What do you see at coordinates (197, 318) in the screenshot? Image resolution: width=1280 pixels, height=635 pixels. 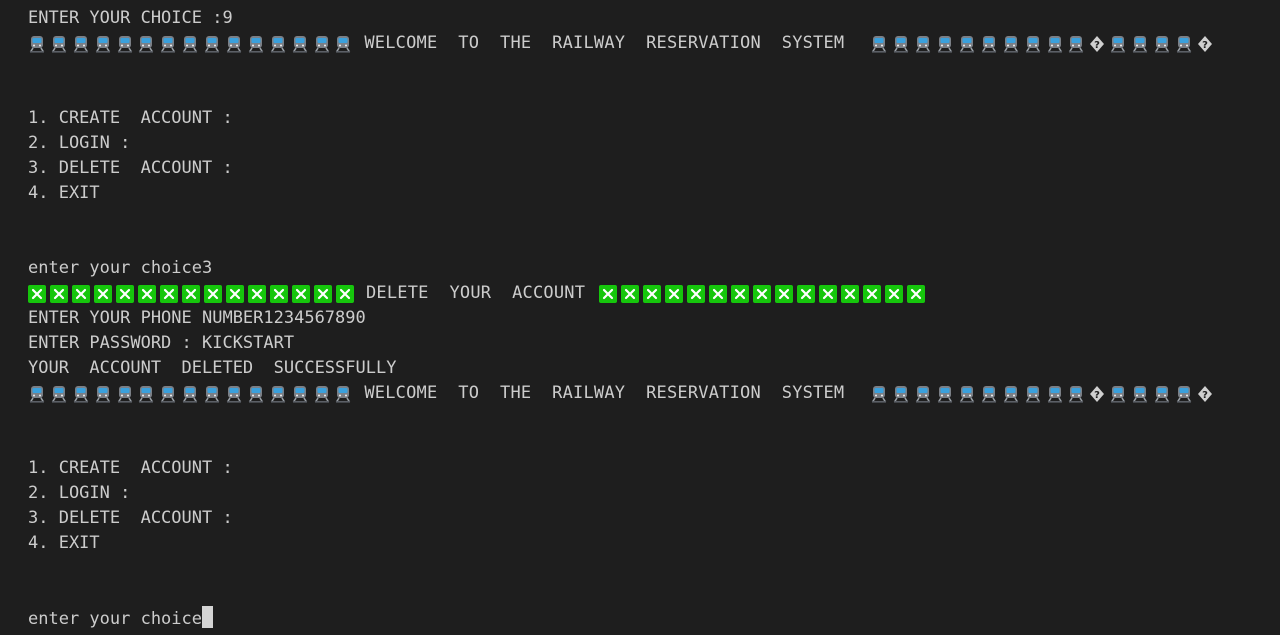 I see `phone-number-prompt: ENTER YOUR PHONE NUMBER1234567890` at bounding box center [197, 318].